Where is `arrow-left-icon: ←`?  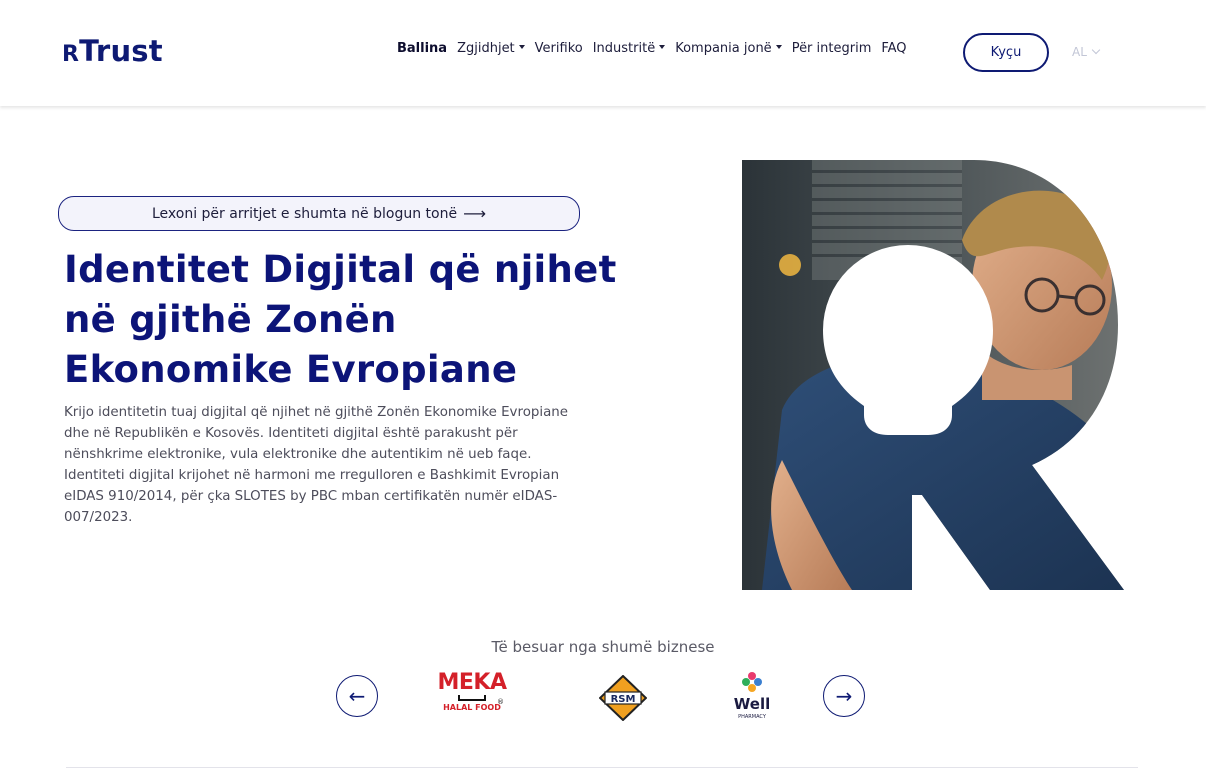 arrow-left-icon: ← is located at coordinates (357, 696).